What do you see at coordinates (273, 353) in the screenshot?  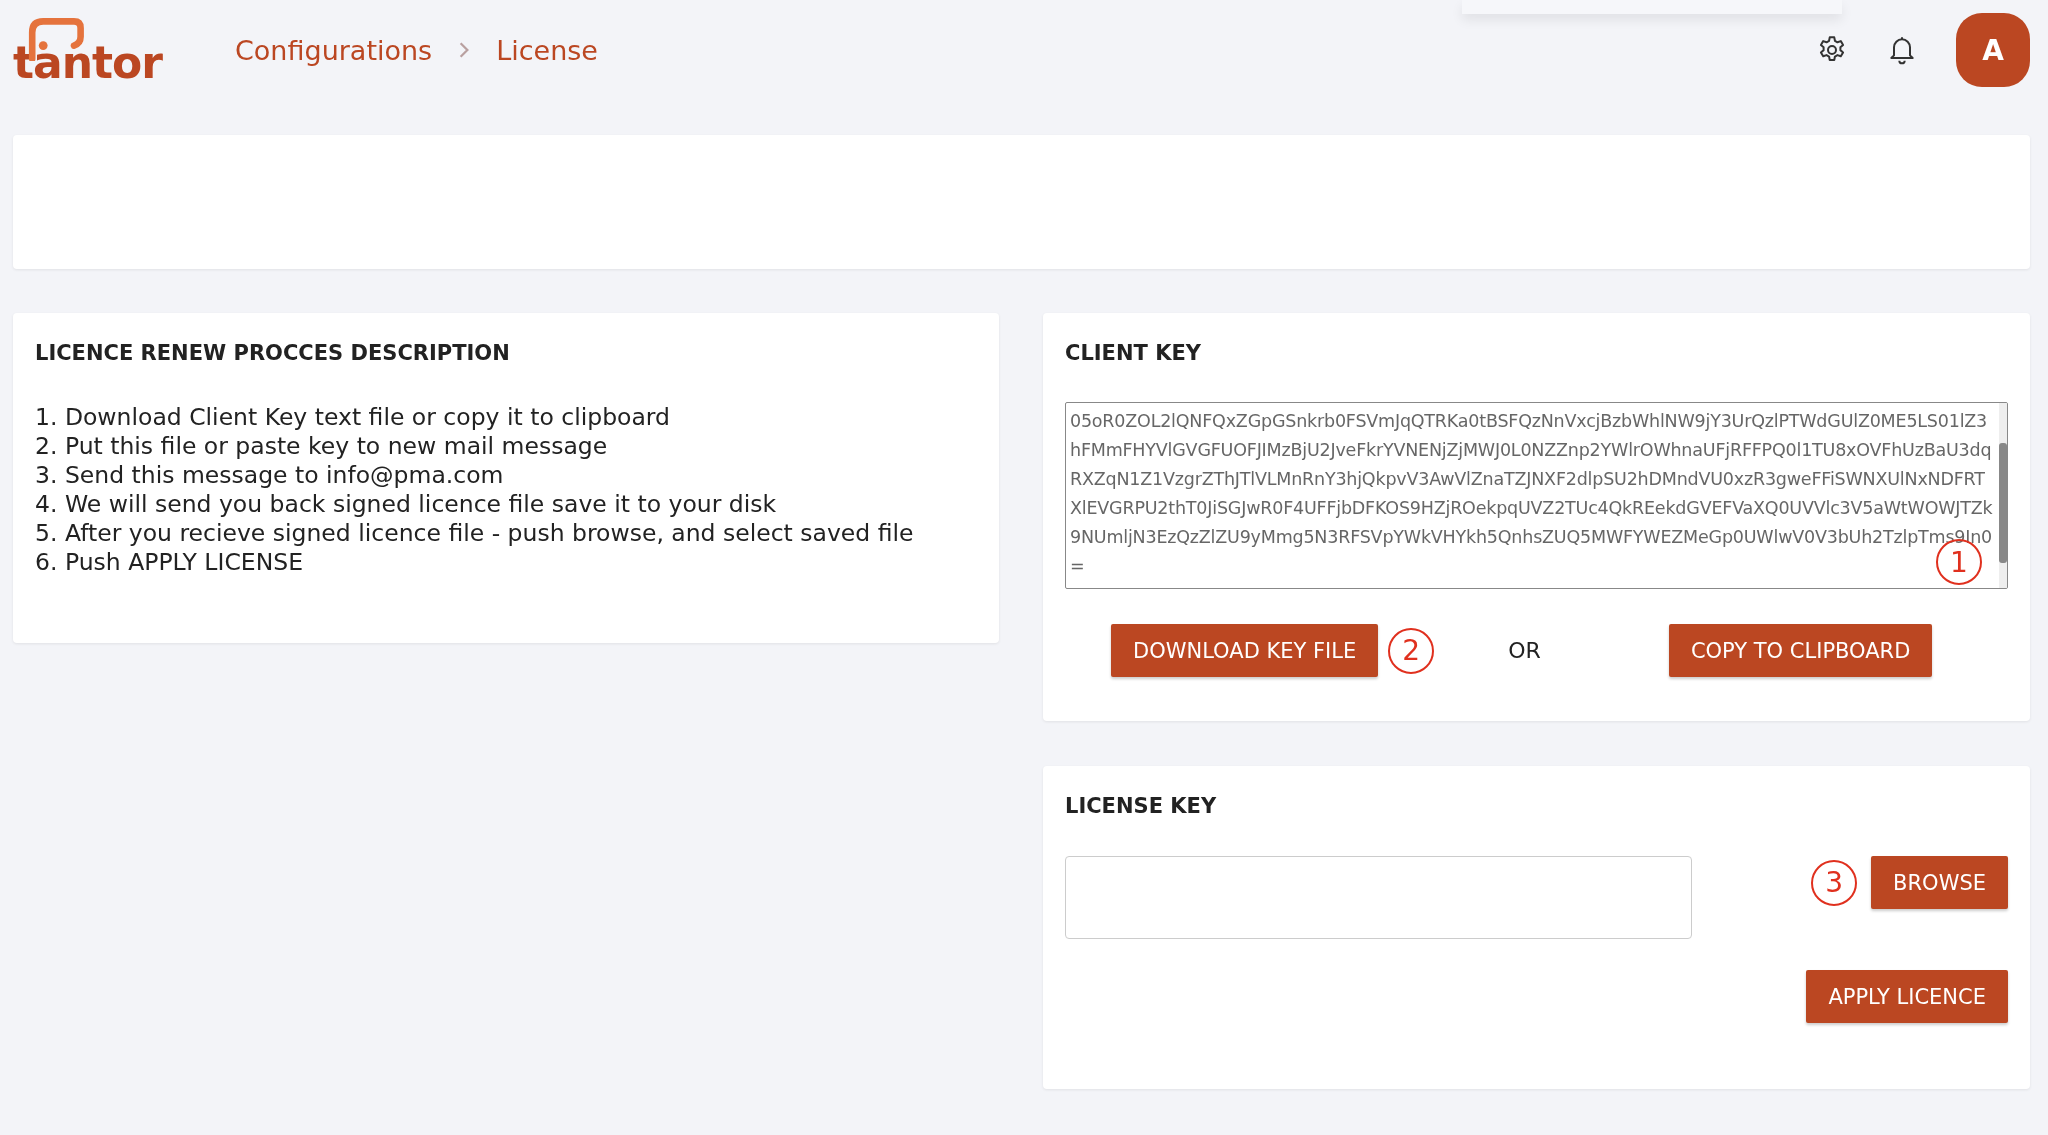 I see `card-title: LICENCE RENEW PROCCES DESCRIPTION` at bounding box center [273, 353].